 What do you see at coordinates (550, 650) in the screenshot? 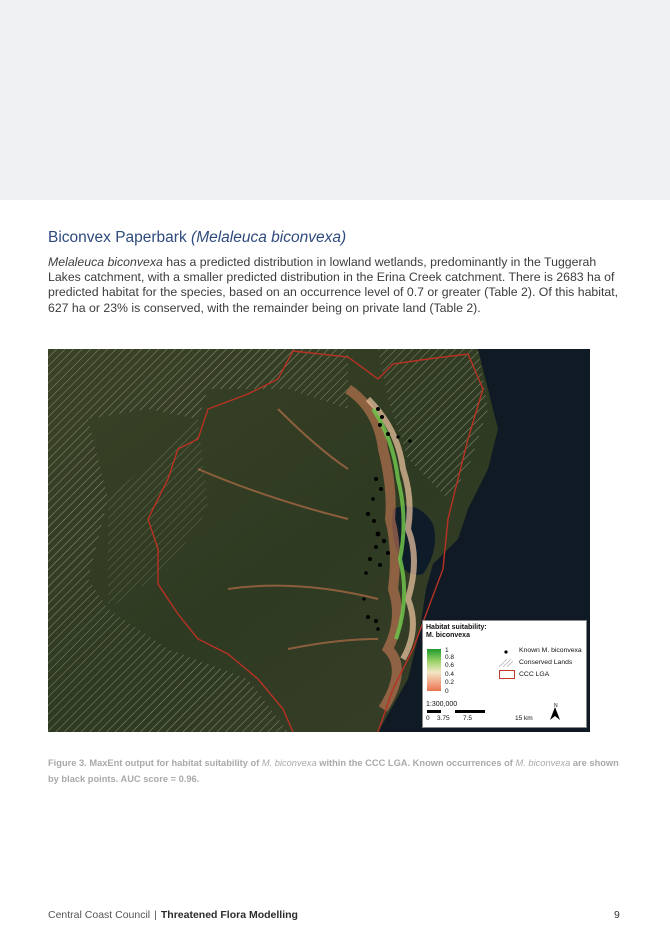
I see `legend-item-occurrence: Known M. biconvexa` at bounding box center [550, 650].